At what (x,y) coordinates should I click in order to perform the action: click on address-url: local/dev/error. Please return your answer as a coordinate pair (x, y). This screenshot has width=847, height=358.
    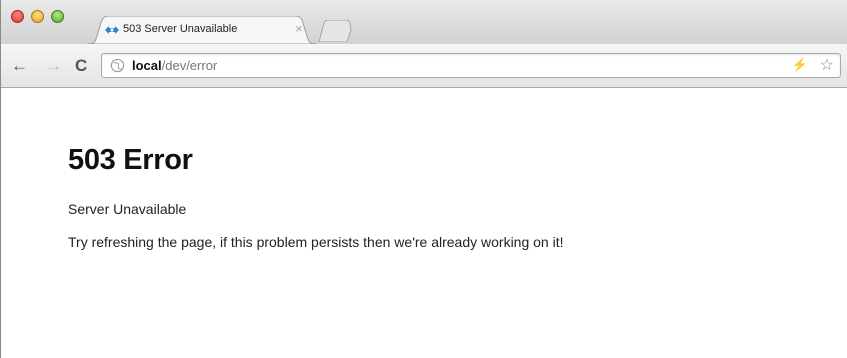
    Looking at the image, I should click on (174, 65).